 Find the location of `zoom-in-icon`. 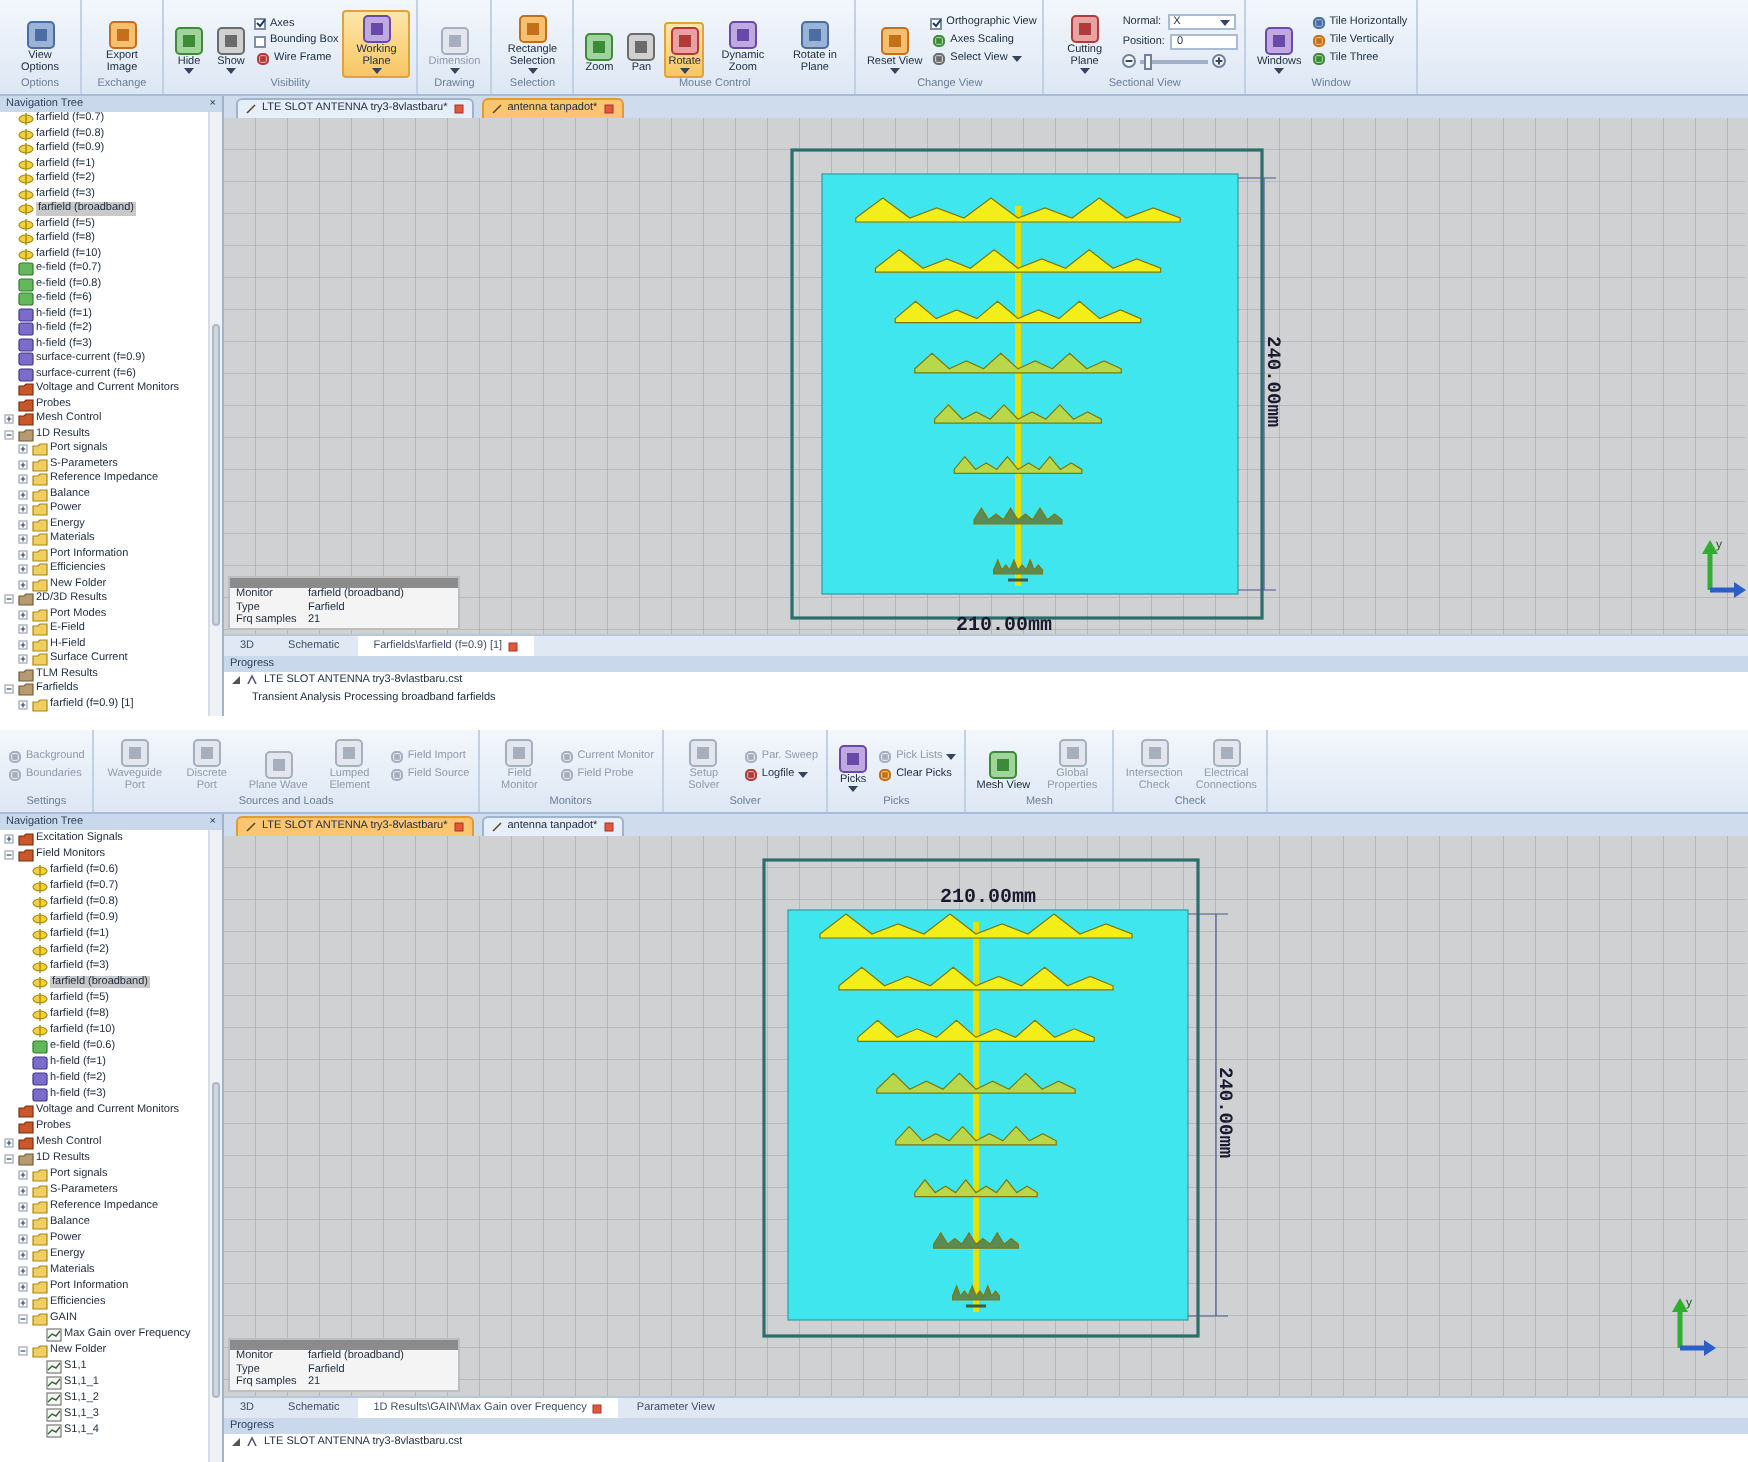

zoom-in-icon is located at coordinates (1219, 61).